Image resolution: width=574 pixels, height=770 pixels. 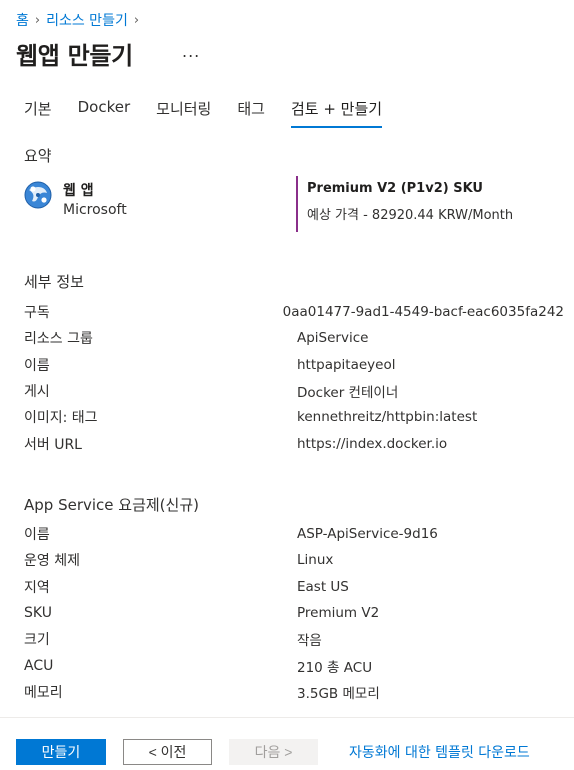 I want to click on row-key: 게시, so click(x=37, y=392).